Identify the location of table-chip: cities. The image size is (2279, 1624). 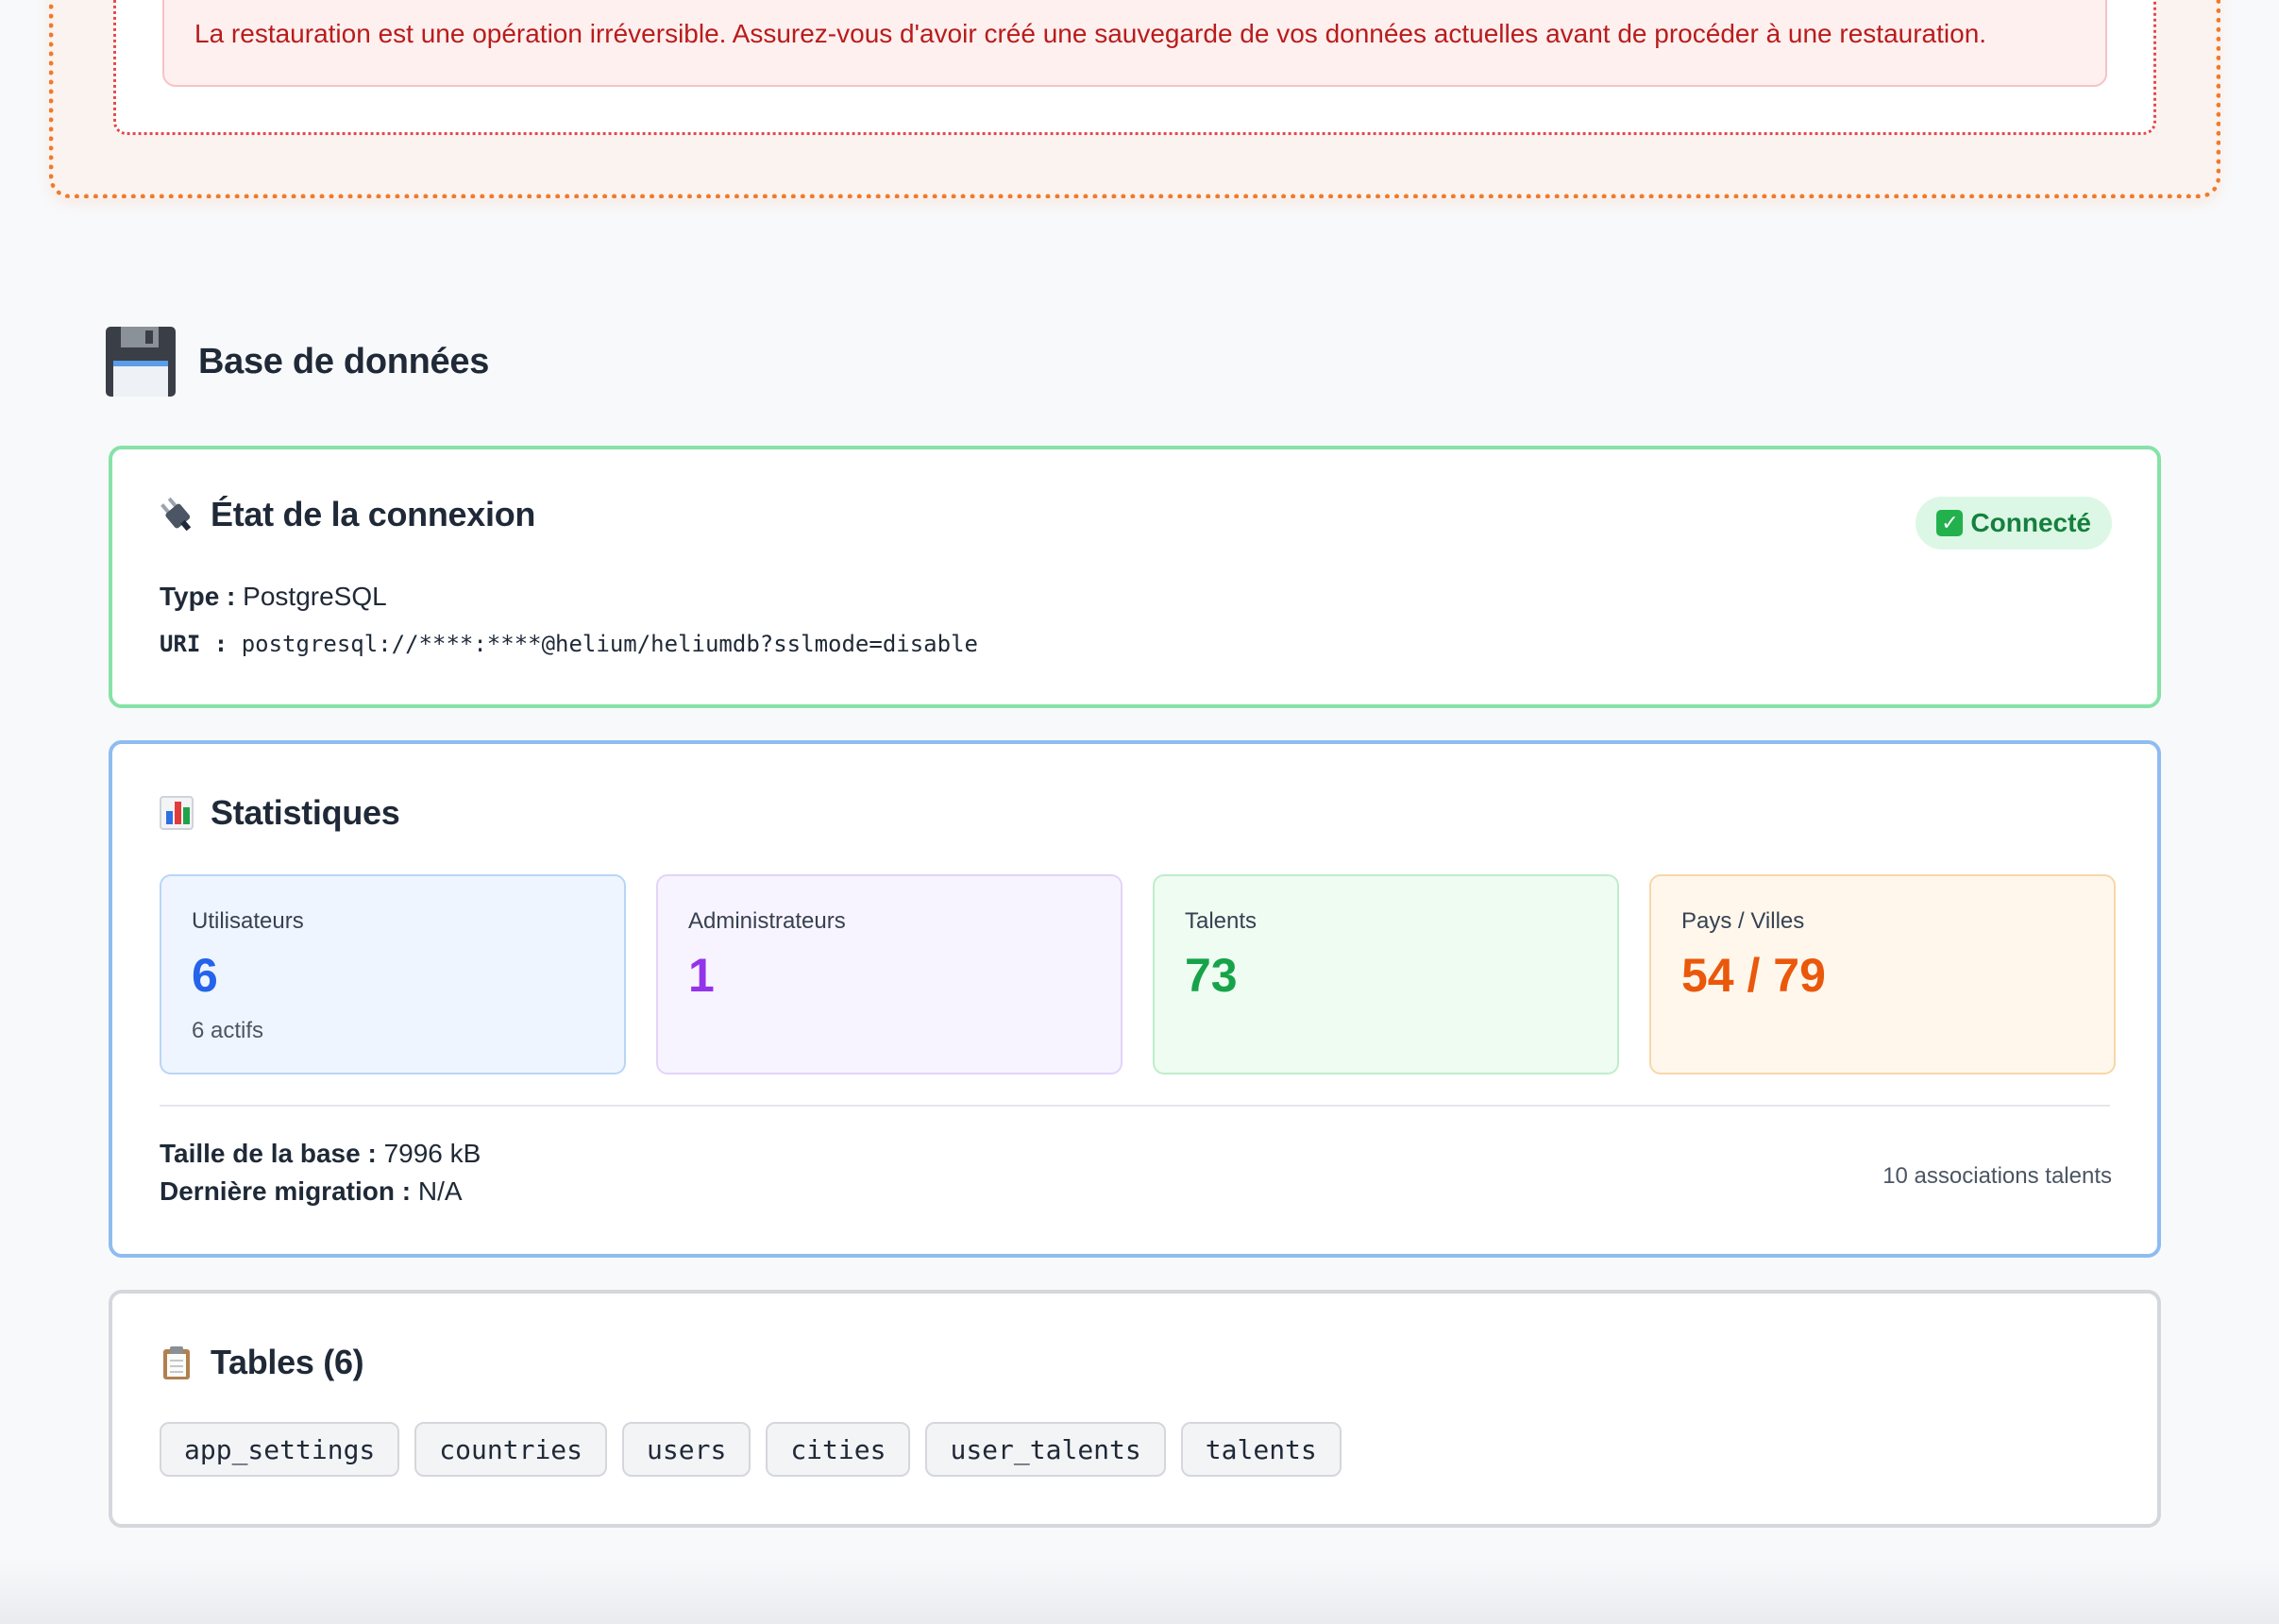
(839, 1449).